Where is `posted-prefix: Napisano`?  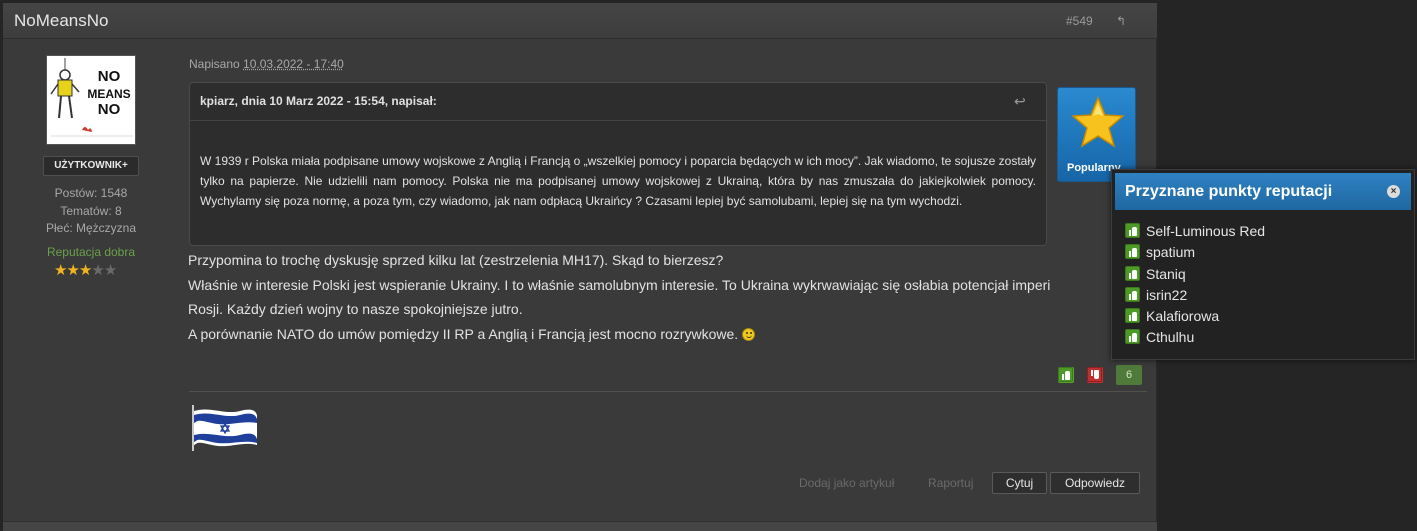
posted-prefix: Napisano is located at coordinates (214, 64).